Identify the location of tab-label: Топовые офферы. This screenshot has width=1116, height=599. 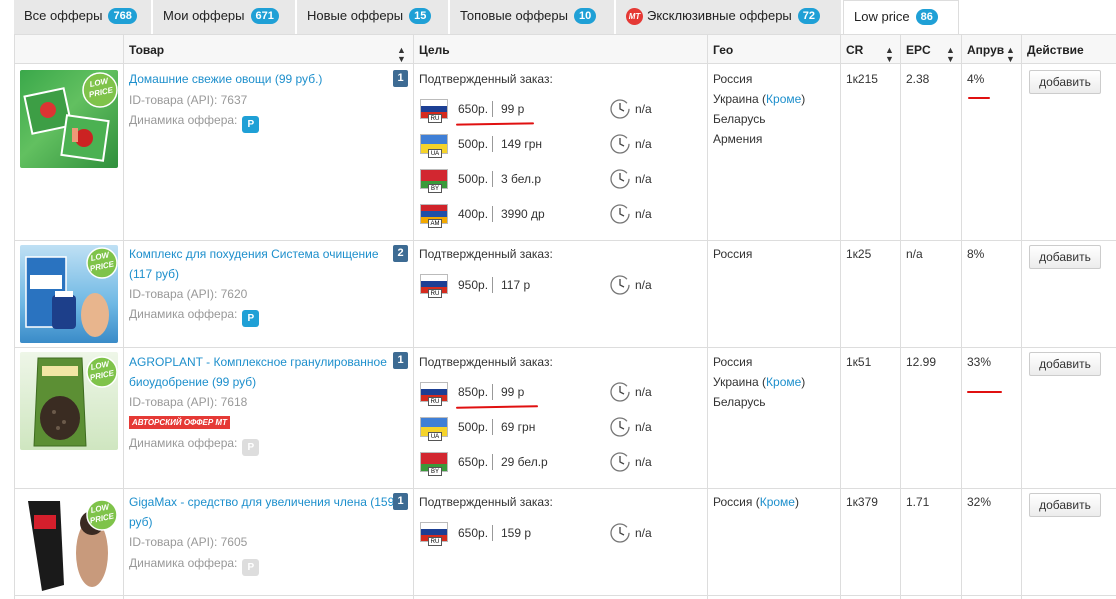
(514, 15).